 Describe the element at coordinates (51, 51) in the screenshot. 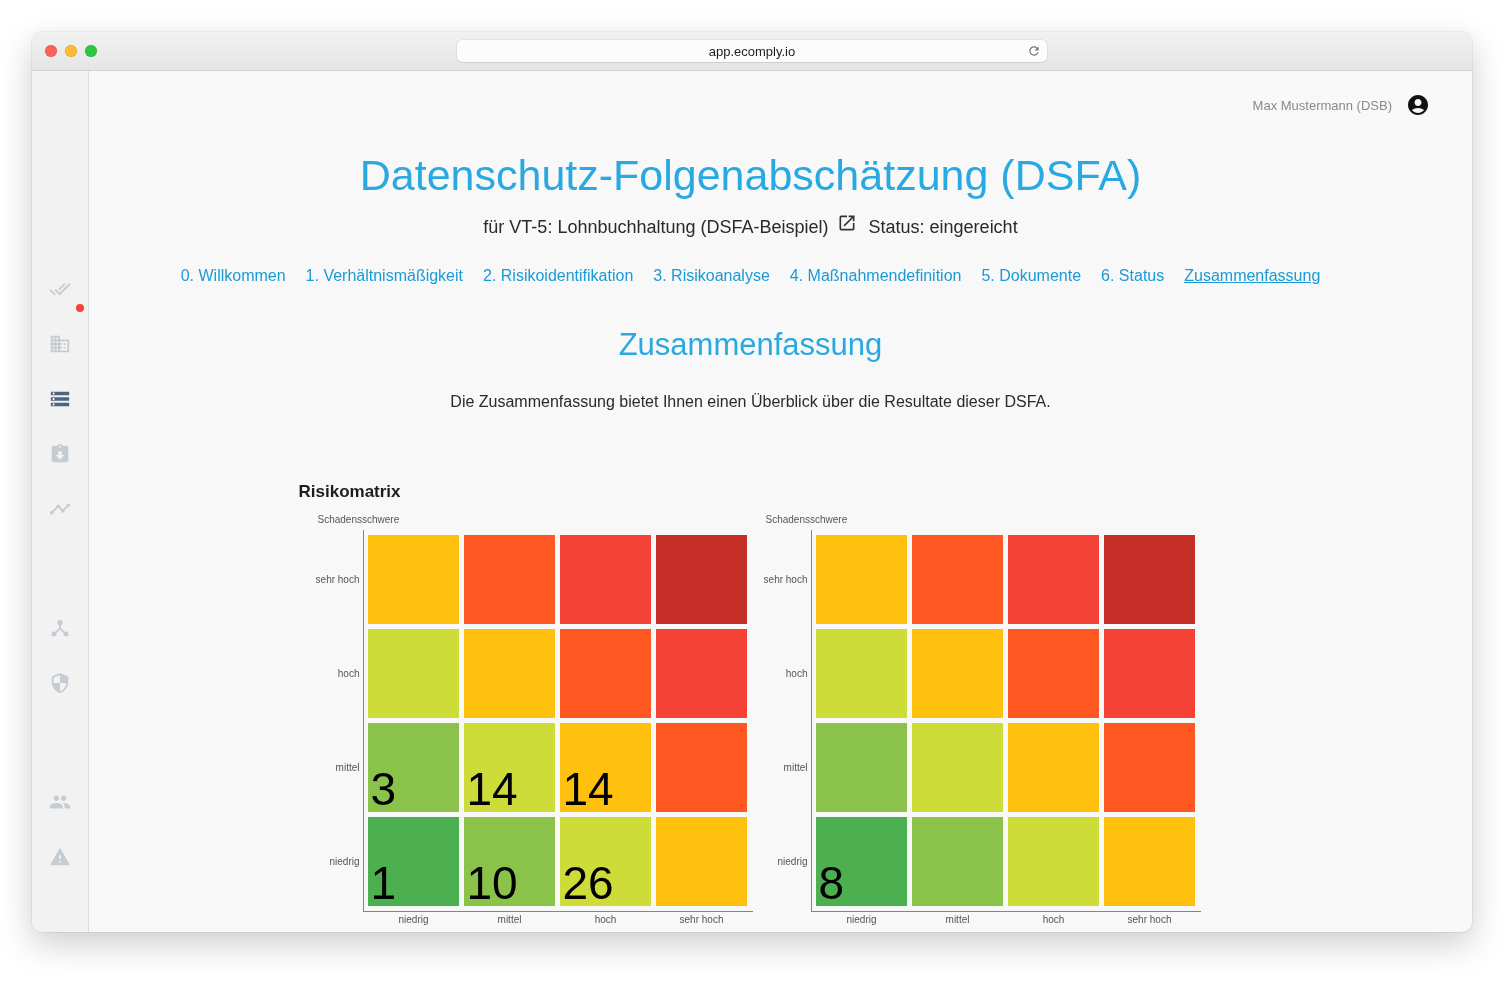

I see `close-window-button` at that location.